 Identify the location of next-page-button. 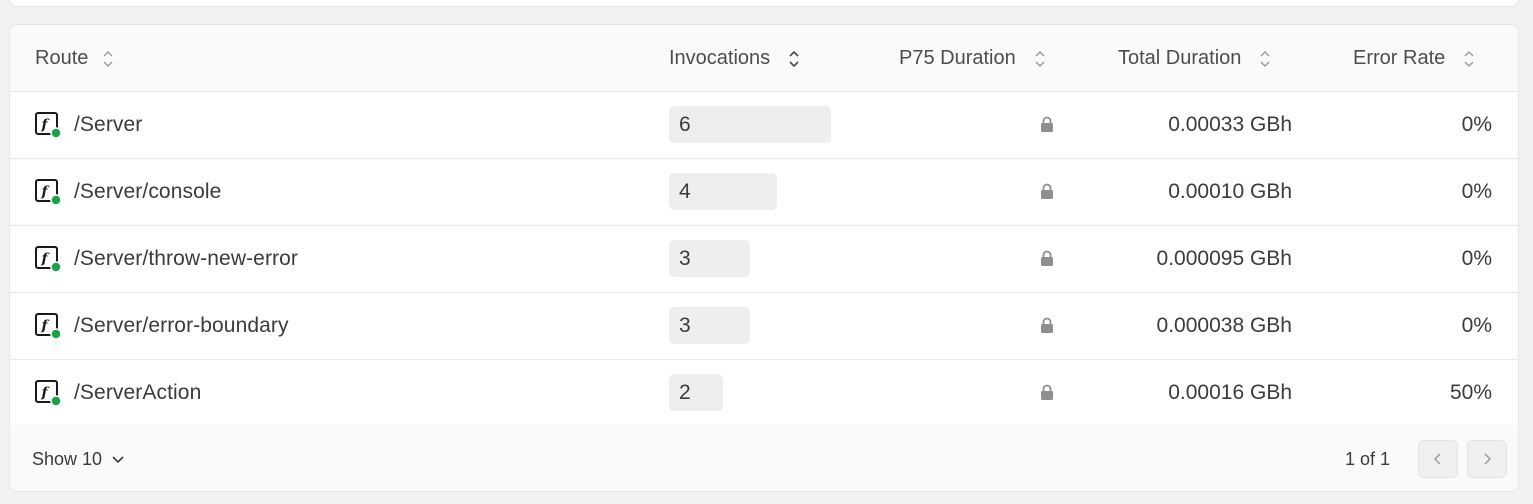
(1487, 459).